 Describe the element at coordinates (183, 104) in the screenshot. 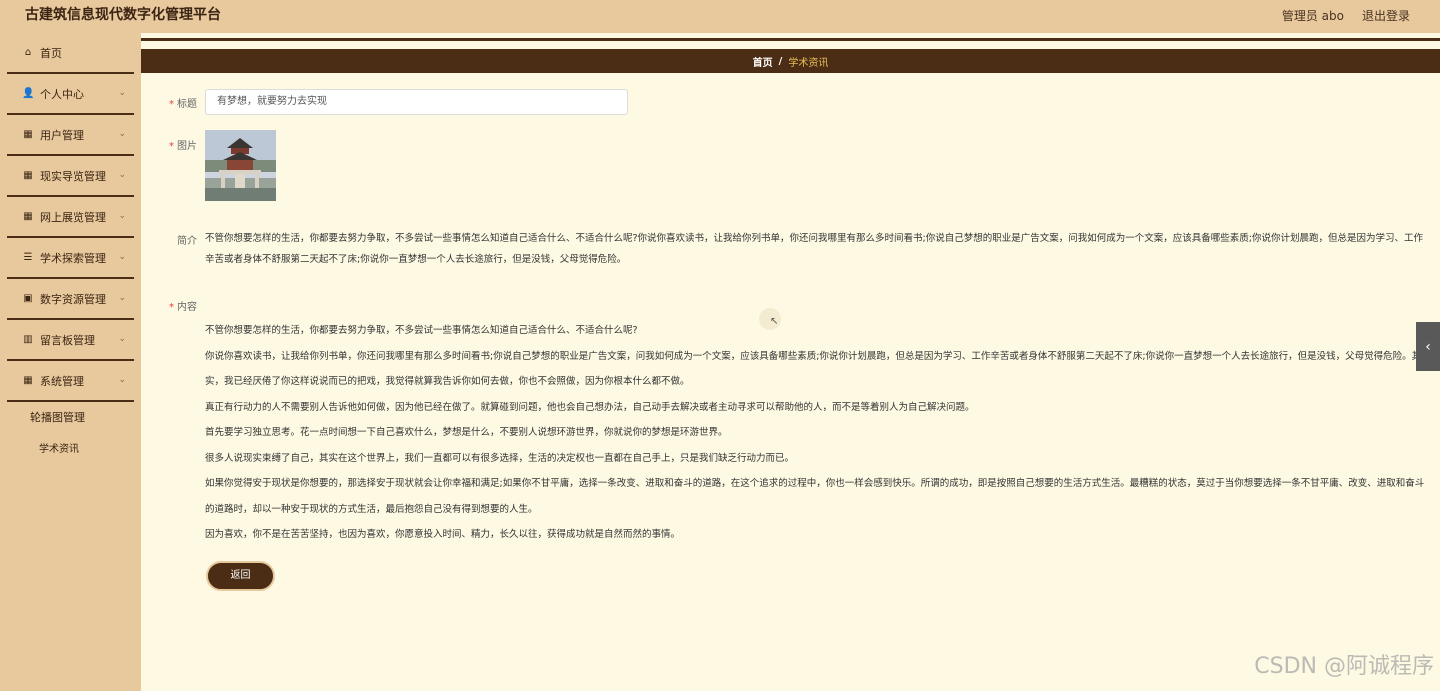

I see `title-label: * 标题` at that location.